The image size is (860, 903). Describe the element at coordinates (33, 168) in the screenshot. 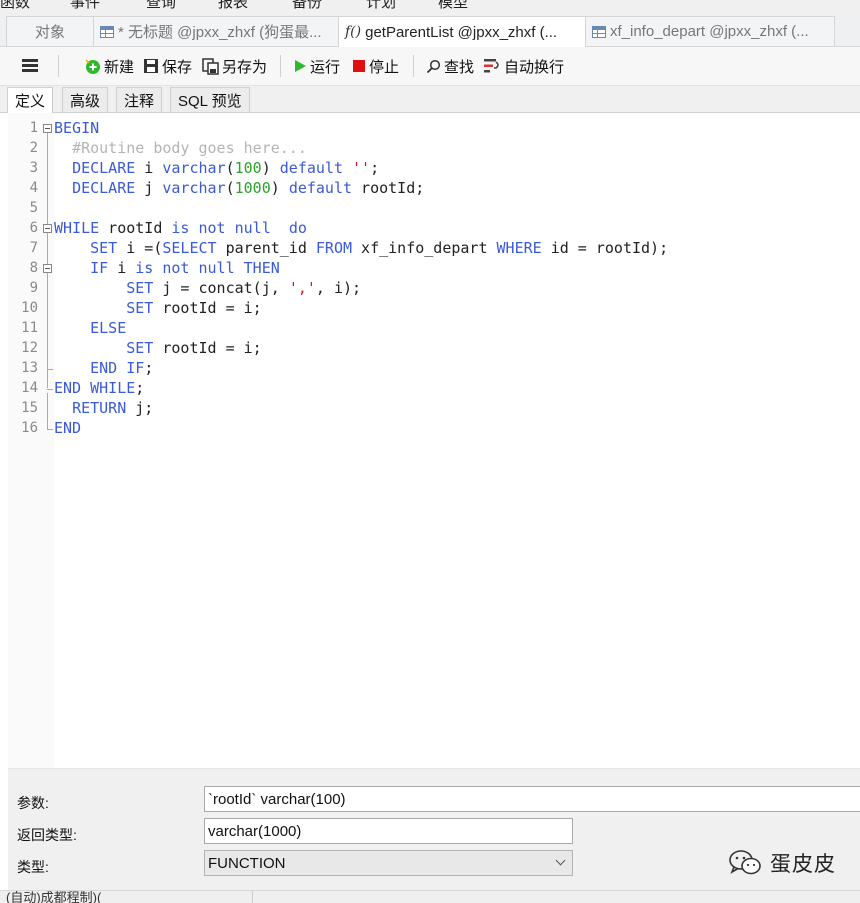

I see `line-number: 3` at that location.